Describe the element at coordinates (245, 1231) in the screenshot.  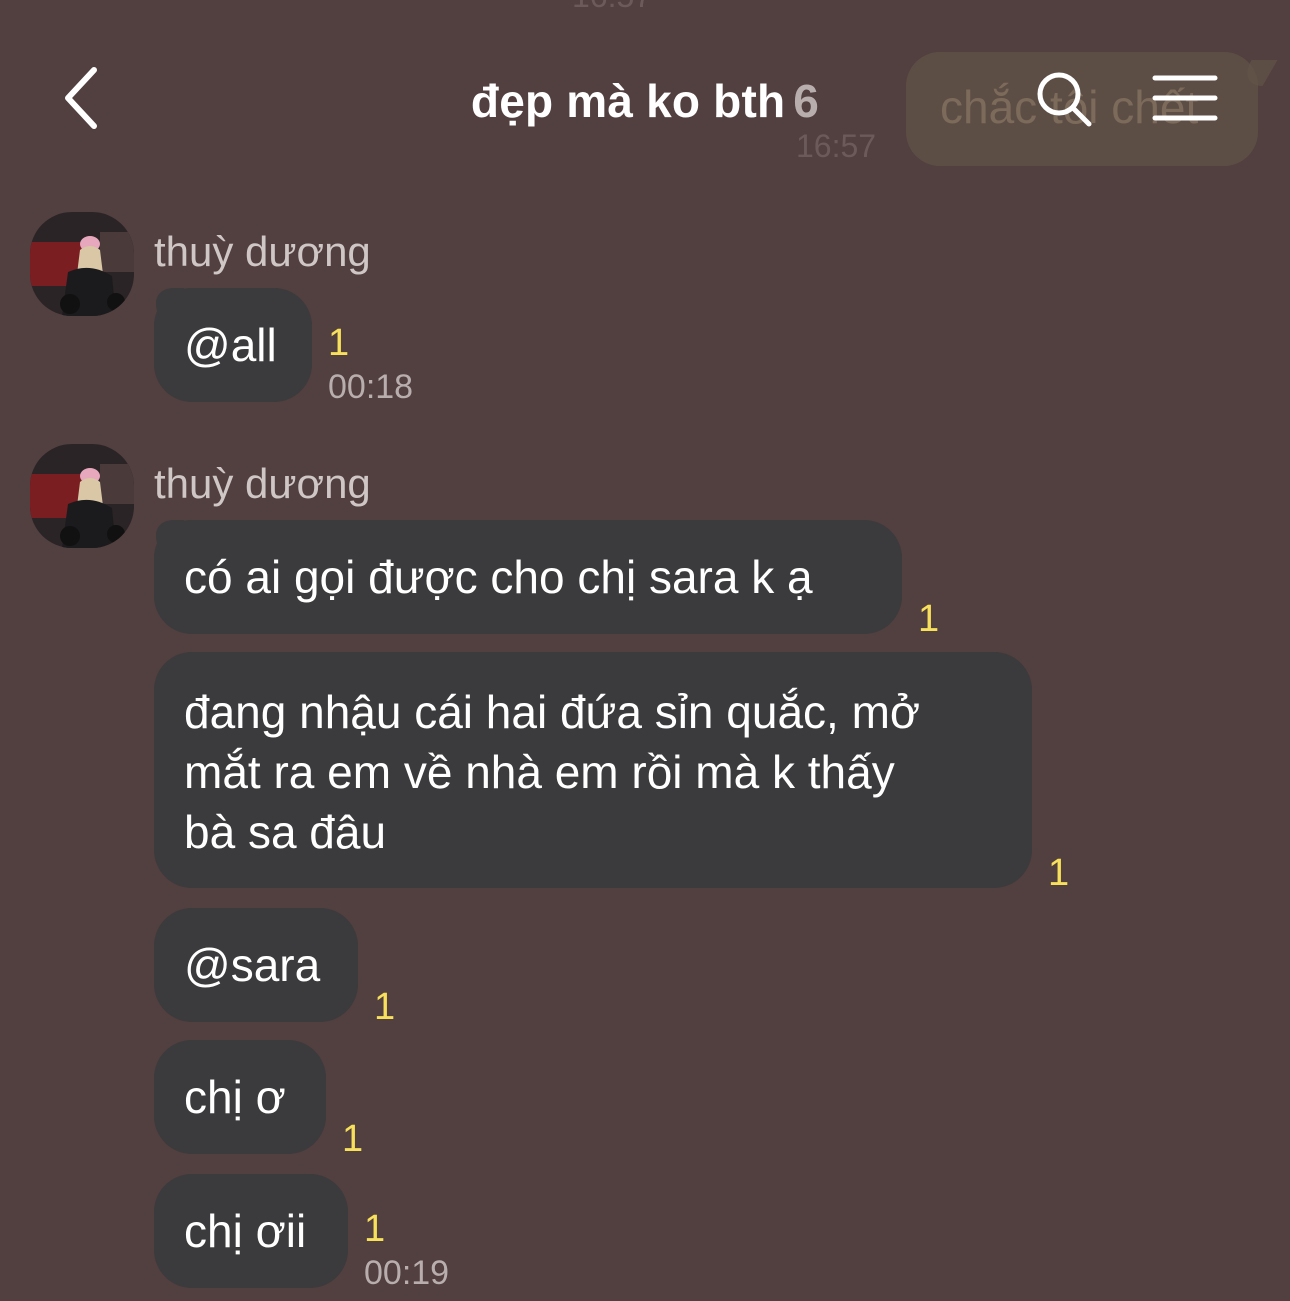
I see `message-text: chị ơii` at that location.